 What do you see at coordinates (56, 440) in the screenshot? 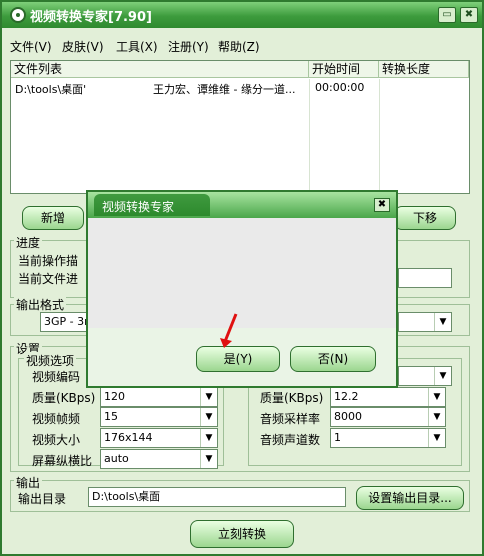
I see `video-size-label: 视频大小` at bounding box center [56, 440].